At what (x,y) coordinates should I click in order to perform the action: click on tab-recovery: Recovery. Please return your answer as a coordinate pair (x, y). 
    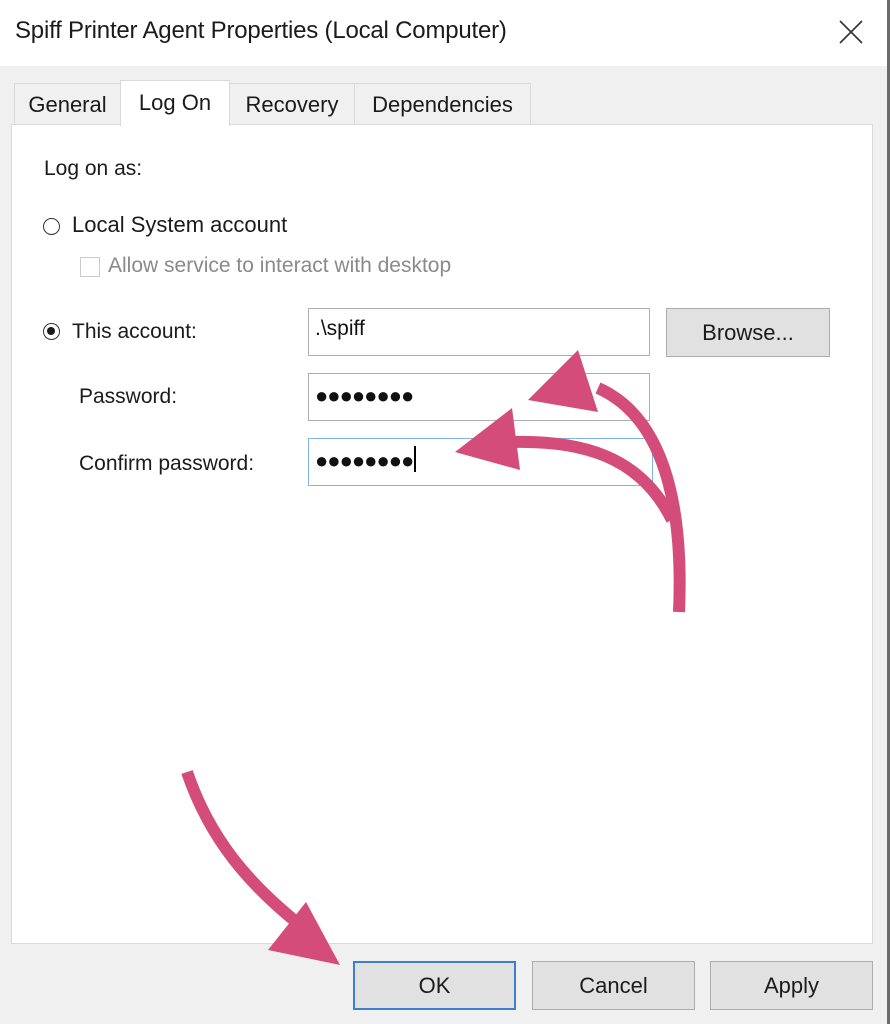
    Looking at the image, I should click on (292, 104).